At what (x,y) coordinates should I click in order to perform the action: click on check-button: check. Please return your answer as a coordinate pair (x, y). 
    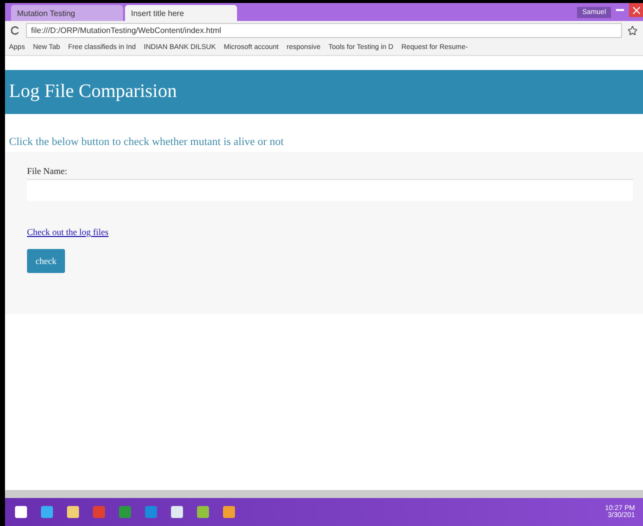
    Looking at the image, I should click on (46, 261).